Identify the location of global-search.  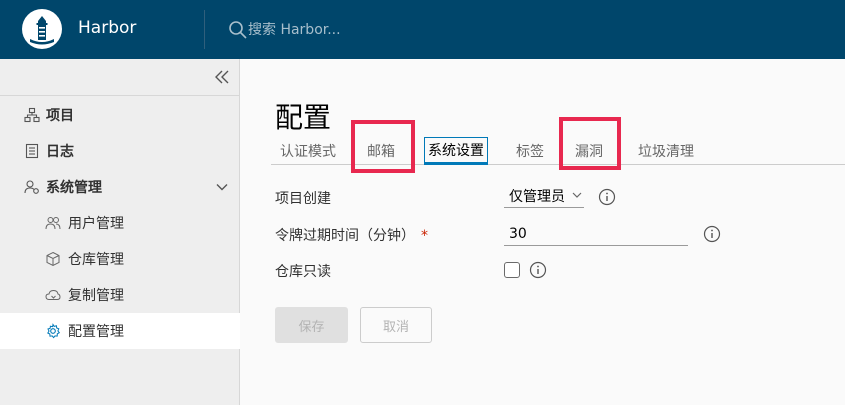
(348, 30).